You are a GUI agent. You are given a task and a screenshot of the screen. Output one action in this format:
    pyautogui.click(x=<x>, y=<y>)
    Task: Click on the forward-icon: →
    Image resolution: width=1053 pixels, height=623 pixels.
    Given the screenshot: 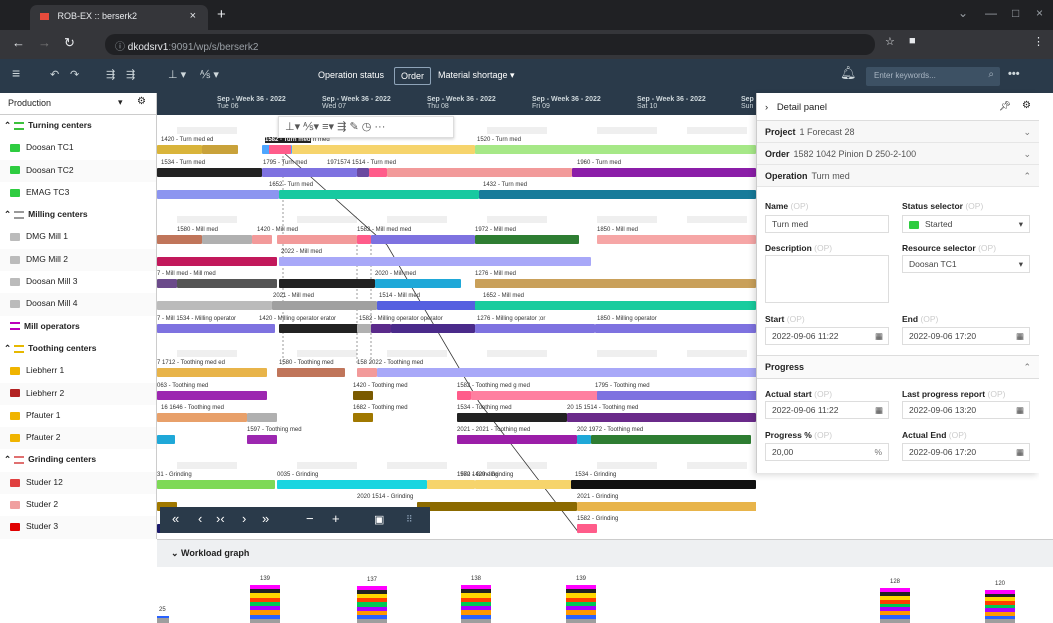 What is the action you would take?
    pyautogui.click(x=44, y=42)
    